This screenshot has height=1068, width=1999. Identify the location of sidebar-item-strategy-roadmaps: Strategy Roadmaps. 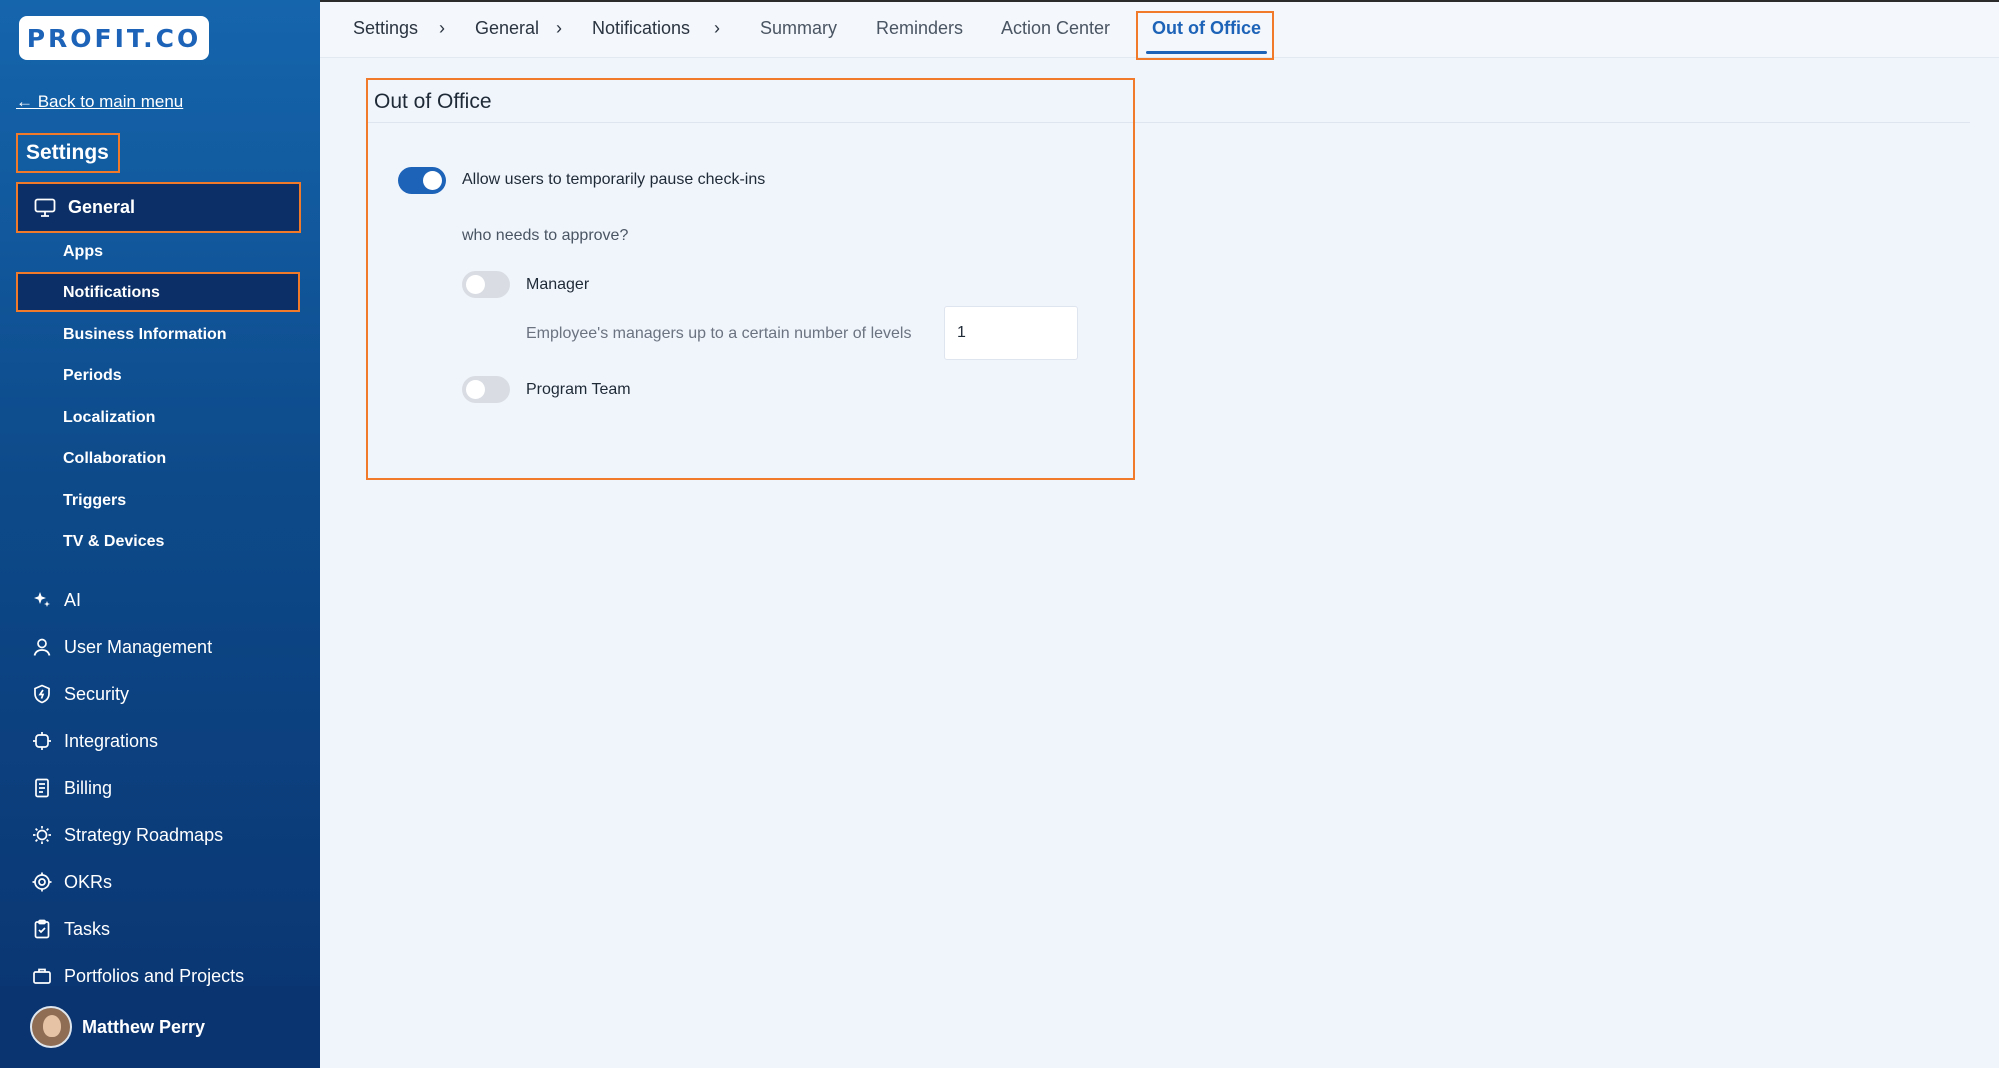
(126, 835).